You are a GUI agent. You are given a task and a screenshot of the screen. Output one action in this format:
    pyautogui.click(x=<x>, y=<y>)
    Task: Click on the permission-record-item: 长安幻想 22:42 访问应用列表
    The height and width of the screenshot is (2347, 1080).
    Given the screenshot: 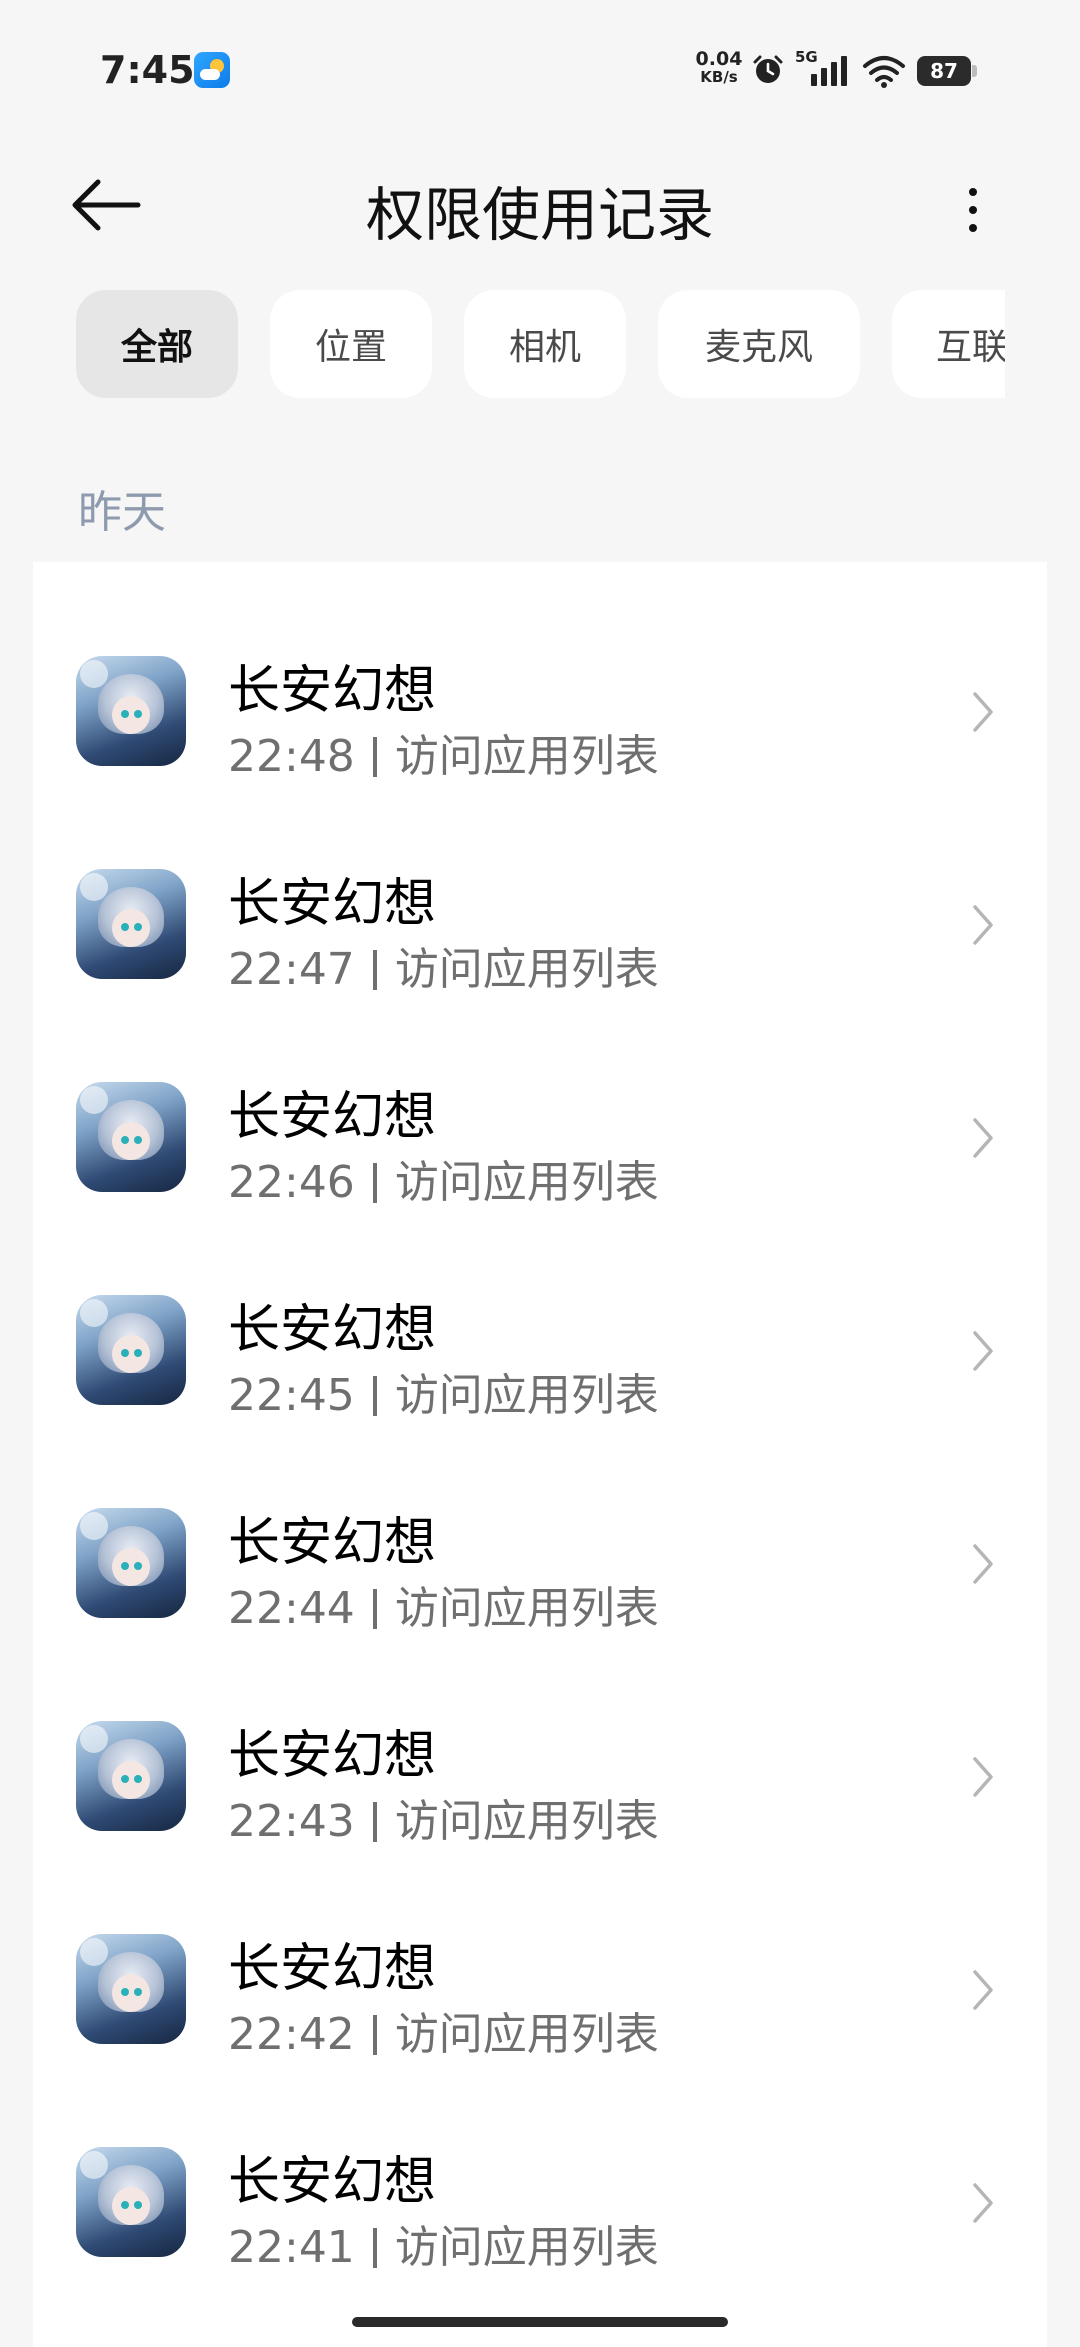 What is the action you would take?
    pyautogui.click(x=540, y=1950)
    